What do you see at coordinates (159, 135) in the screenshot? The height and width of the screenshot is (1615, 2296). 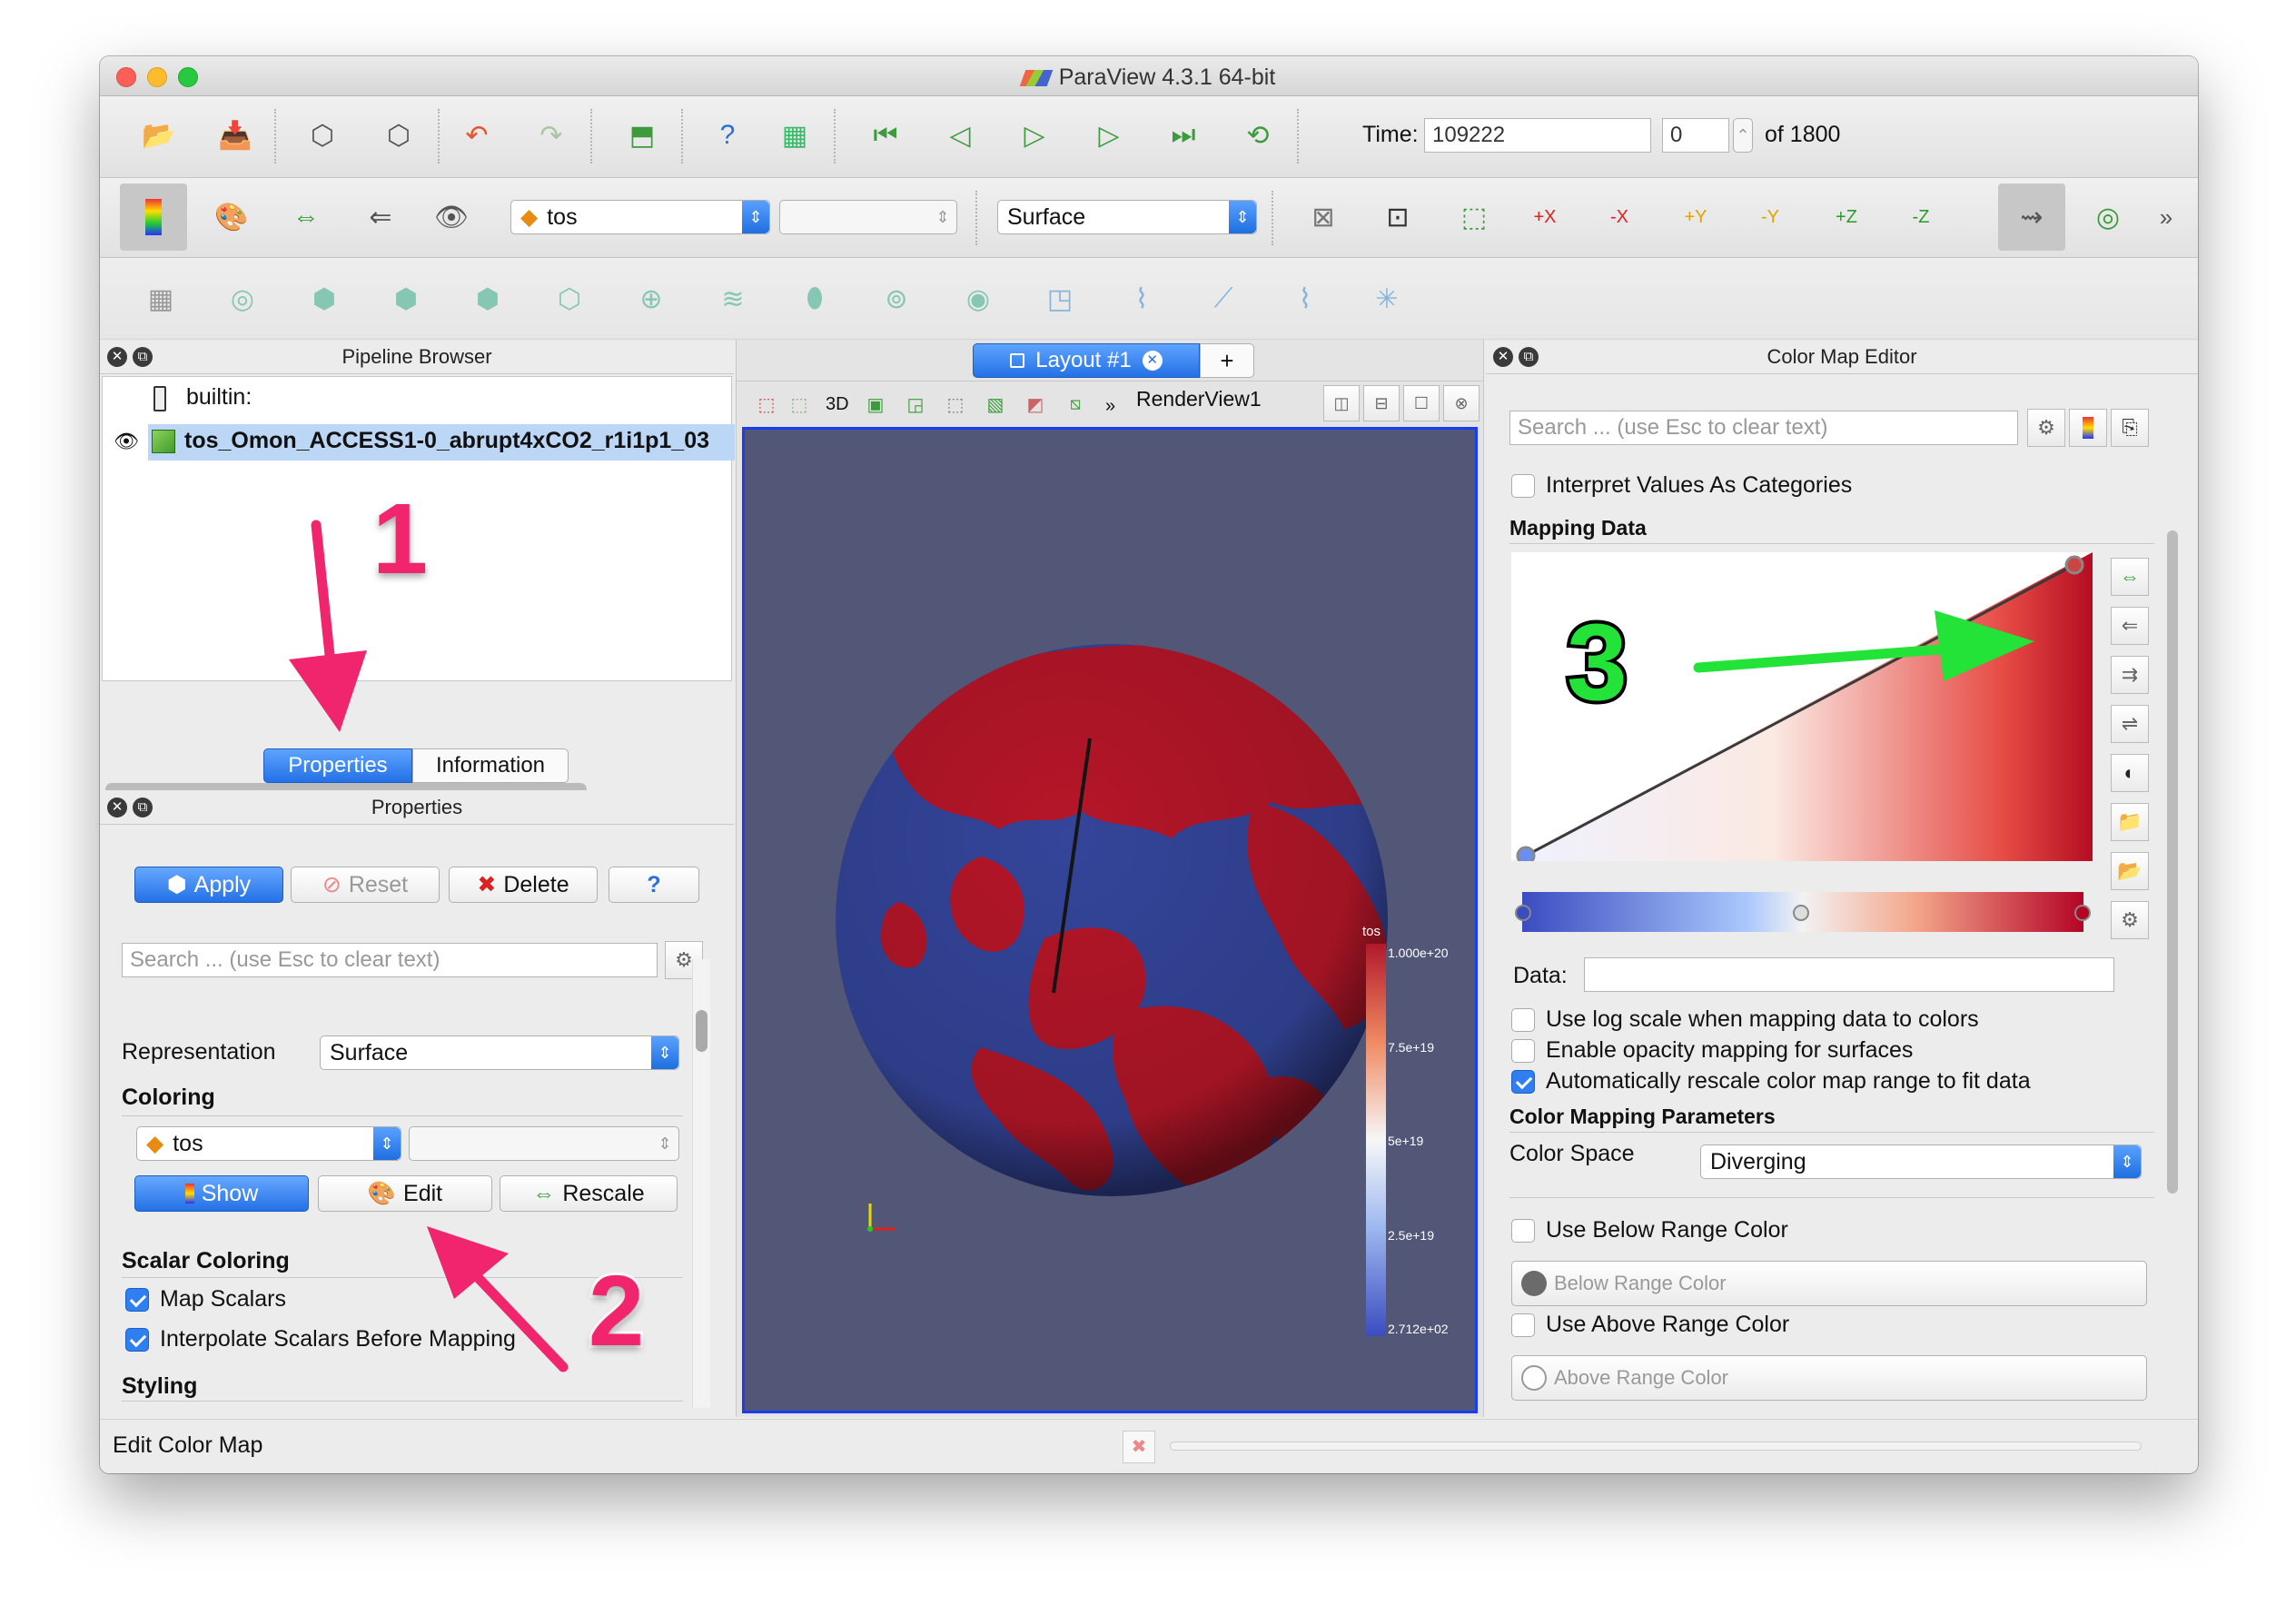 I see `open-icon: 📂` at bounding box center [159, 135].